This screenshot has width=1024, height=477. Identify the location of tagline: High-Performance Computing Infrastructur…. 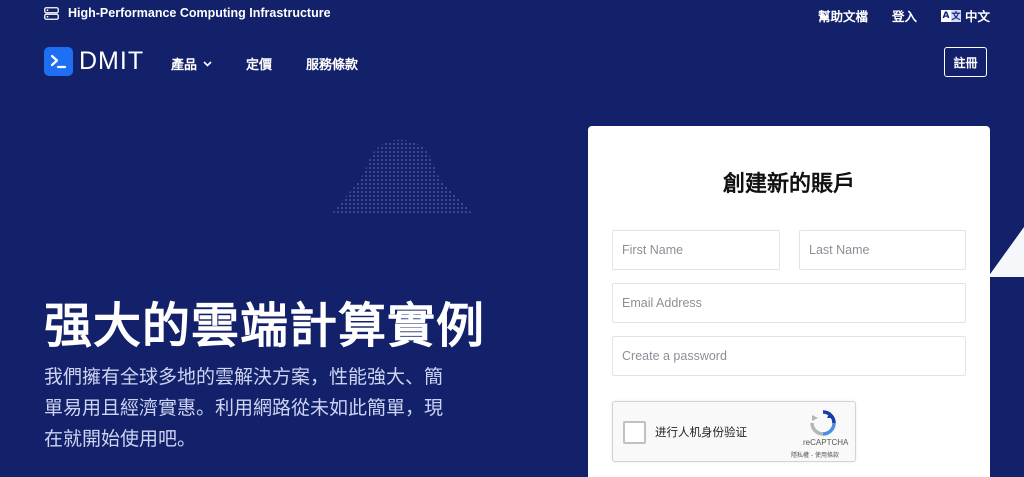
(187, 13).